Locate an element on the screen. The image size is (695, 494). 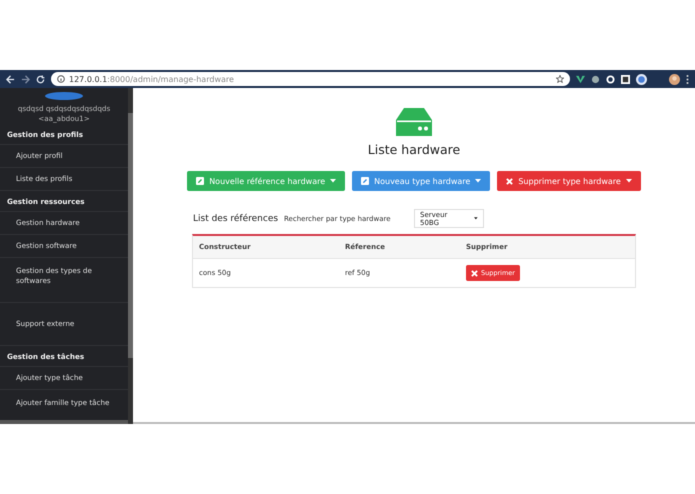
reload-icon is located at coordinates (40, 79).